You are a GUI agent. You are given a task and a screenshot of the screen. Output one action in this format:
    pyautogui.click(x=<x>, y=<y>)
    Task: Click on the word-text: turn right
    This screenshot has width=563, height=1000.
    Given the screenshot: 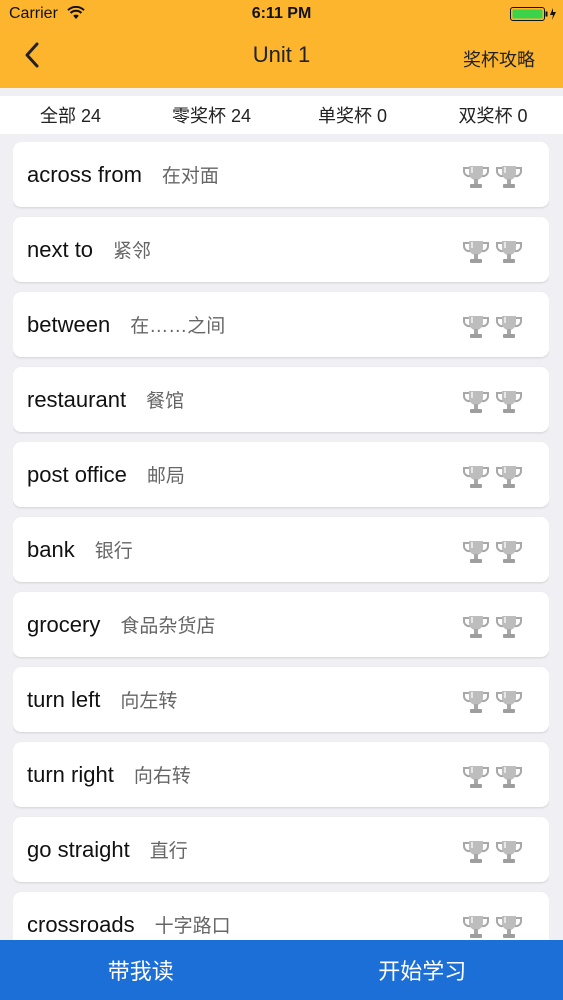 What is the action you would take?
    pyautogui.click(x=70, y=774)
    